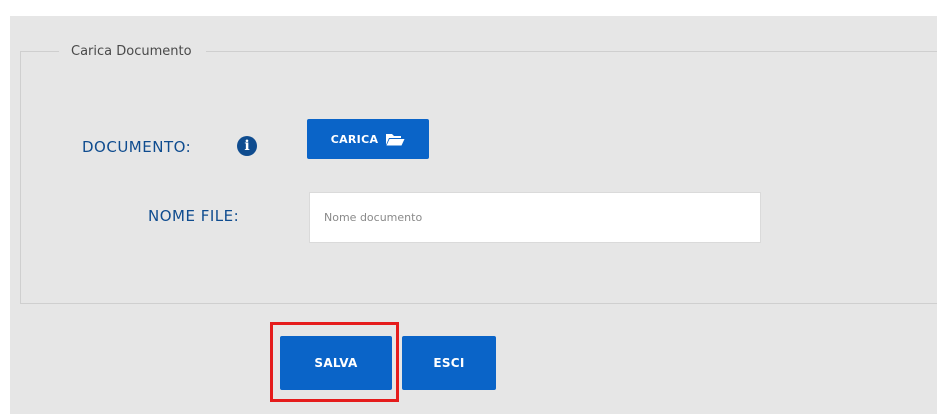 The height and width of the screenshot is (414, 937). What do you see at coordinates (354, 139) in the screenshot?
I see `carica-button-label: CARICA` at bounding box center [354, 139].